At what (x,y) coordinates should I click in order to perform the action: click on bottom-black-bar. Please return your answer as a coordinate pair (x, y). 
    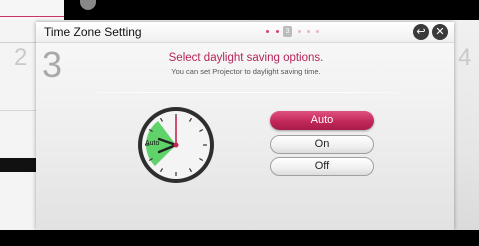
    Looking at the image, I should click on (239, 238).